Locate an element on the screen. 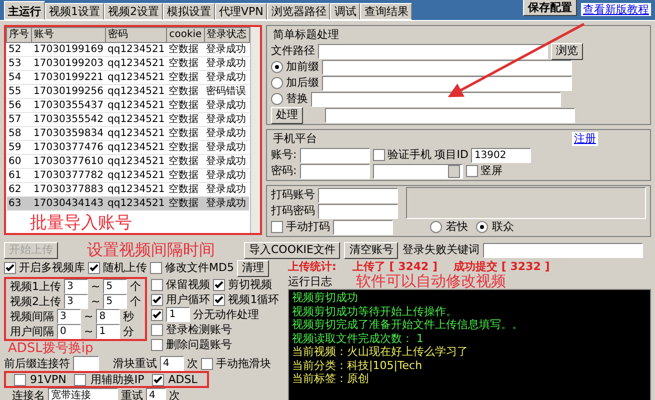 The image size is (655, 400). dropdown is located at coordinates (417, 171).